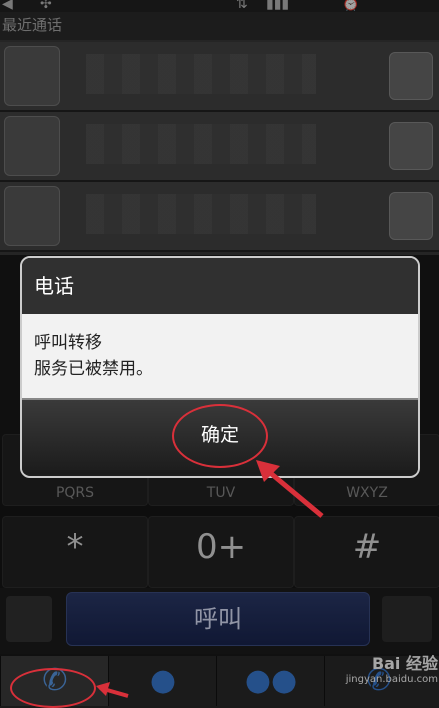  Describe the element at coordinates (53, 688) in the screenshot. I see `annotation-circle` at that location.